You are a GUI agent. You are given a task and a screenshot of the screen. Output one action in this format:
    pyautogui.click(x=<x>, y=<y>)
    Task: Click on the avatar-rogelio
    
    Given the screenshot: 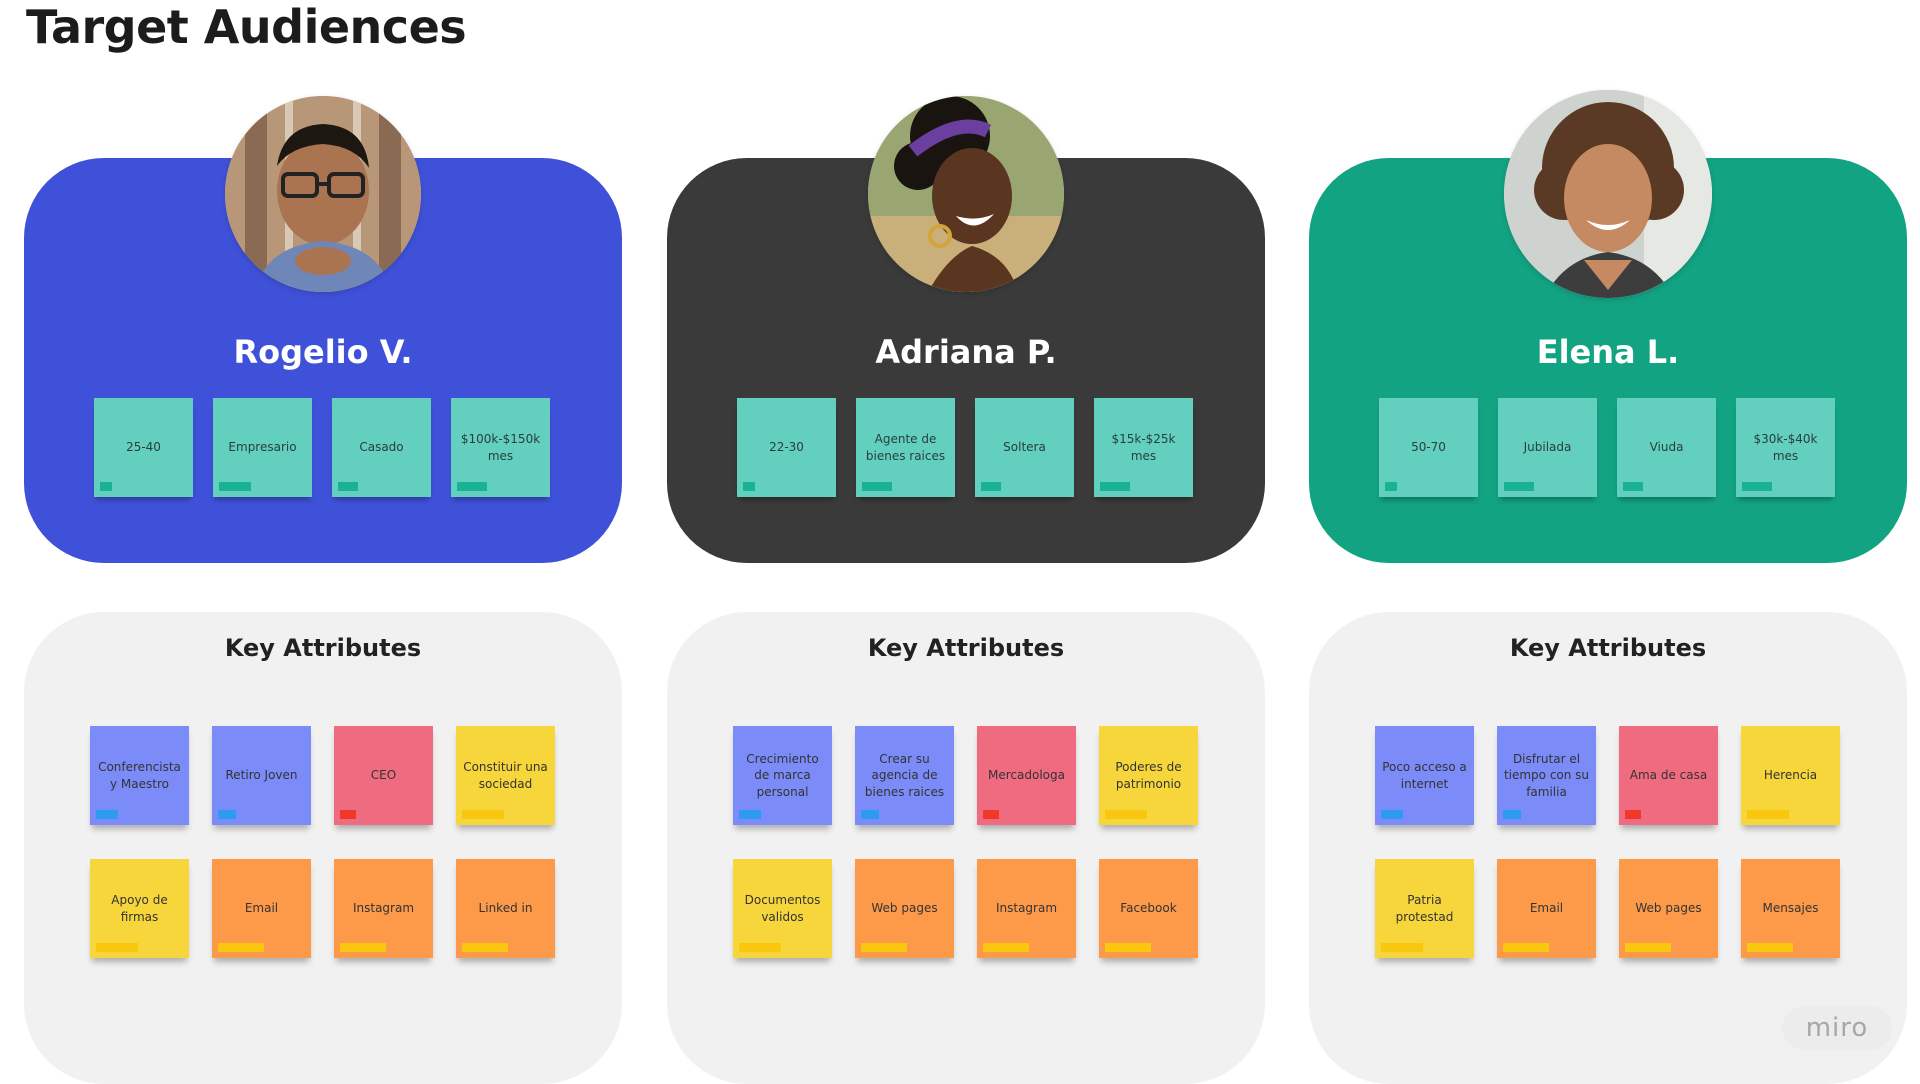 What is the action you would take?
    pyautogui.click(x=323, y=194)
    